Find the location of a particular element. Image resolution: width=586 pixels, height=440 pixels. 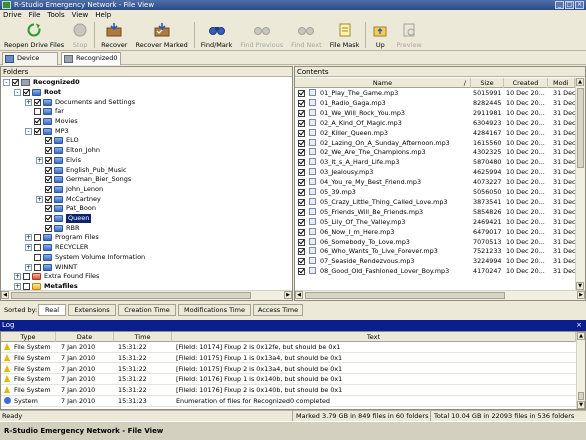

stop-button: Stop is located at coordinates (80, 35).